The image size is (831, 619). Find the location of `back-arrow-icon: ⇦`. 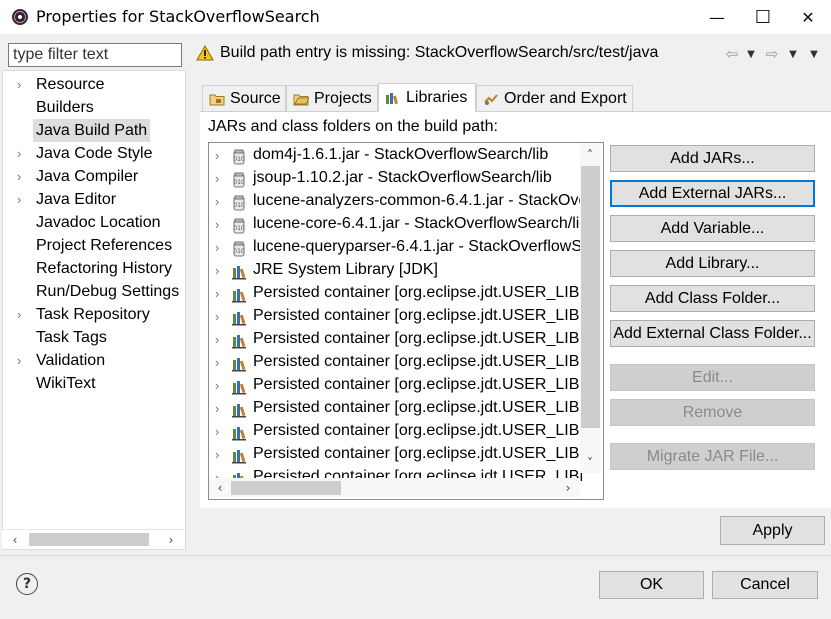

back-arrow-icon: ⇦ is located at coordinates (732, 54).